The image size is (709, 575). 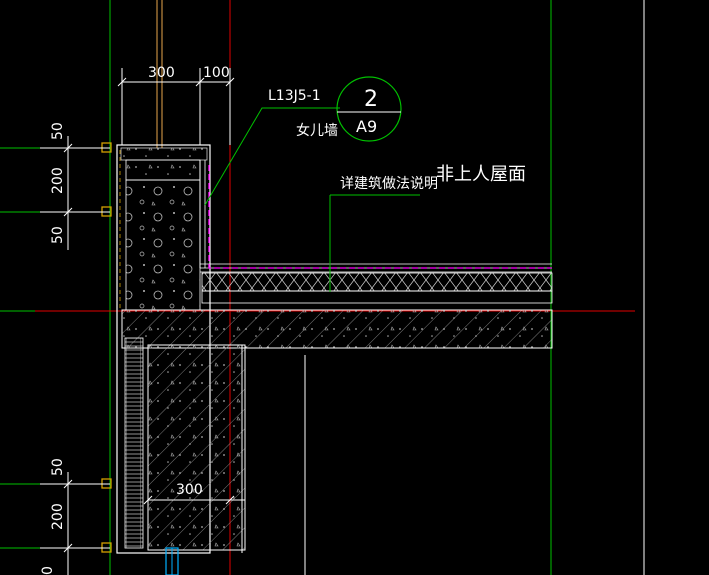 I want to click on detail-sheet: A9, so click(x=366, y=126).